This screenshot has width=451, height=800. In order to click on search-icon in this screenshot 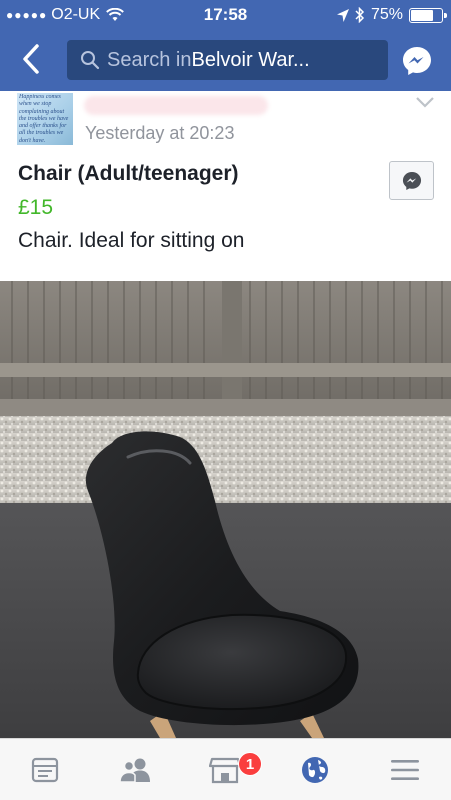, I will do `click(90, 60)`.